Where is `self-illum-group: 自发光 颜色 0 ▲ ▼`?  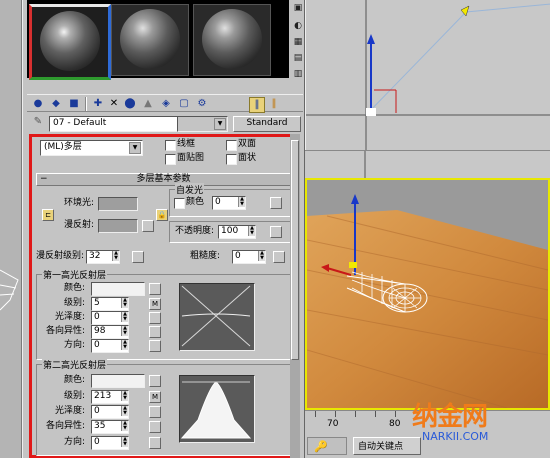 self-illum-group: 自发光 颜色 0 ▲ ▼ is located at coordinates (230, 200).